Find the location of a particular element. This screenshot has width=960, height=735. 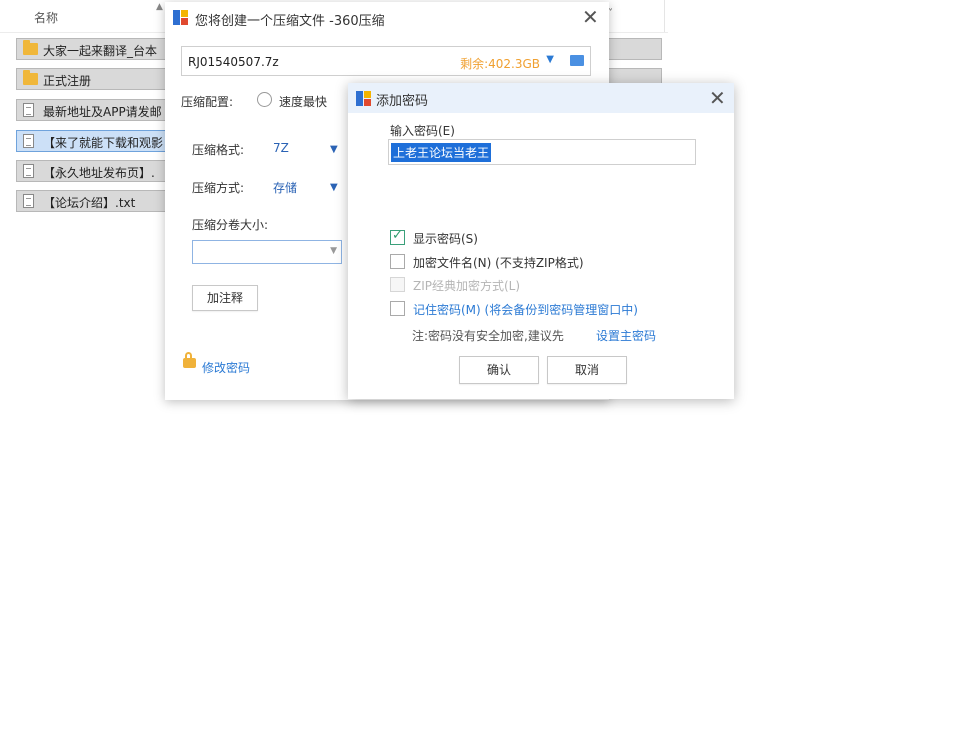

free-space-label: 剩余:402.3GB is located at coordinates (500, 64).